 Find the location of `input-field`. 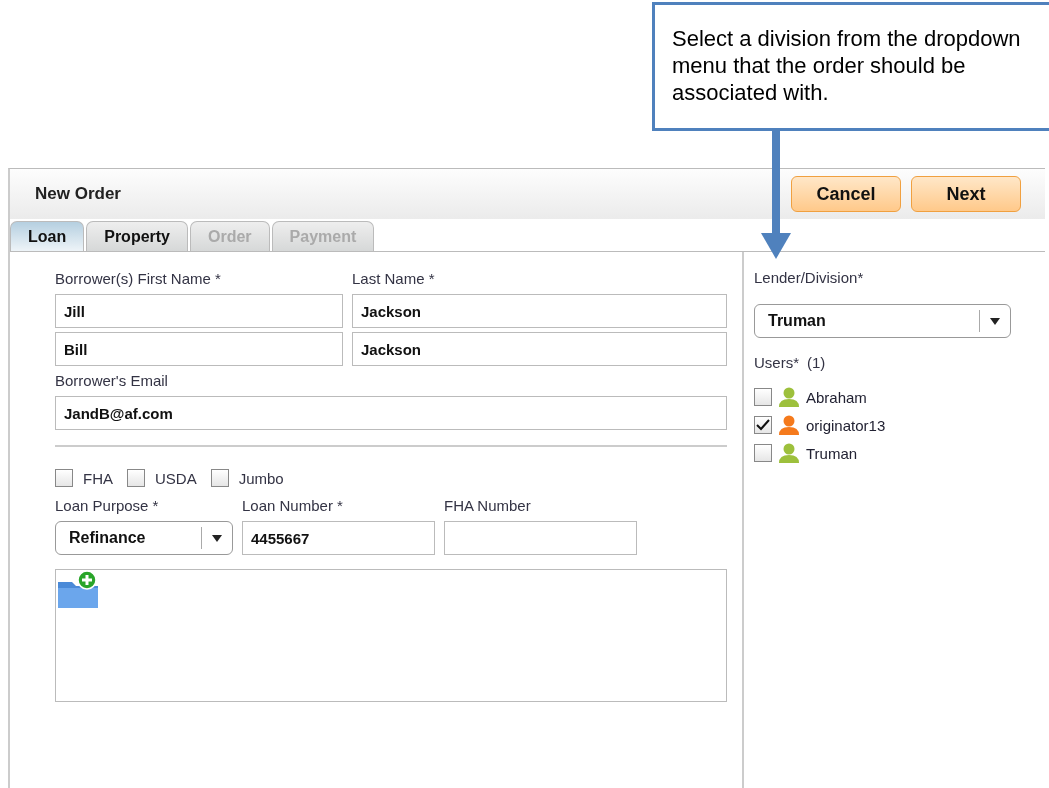

input-field is located at coordinates (540, 538).